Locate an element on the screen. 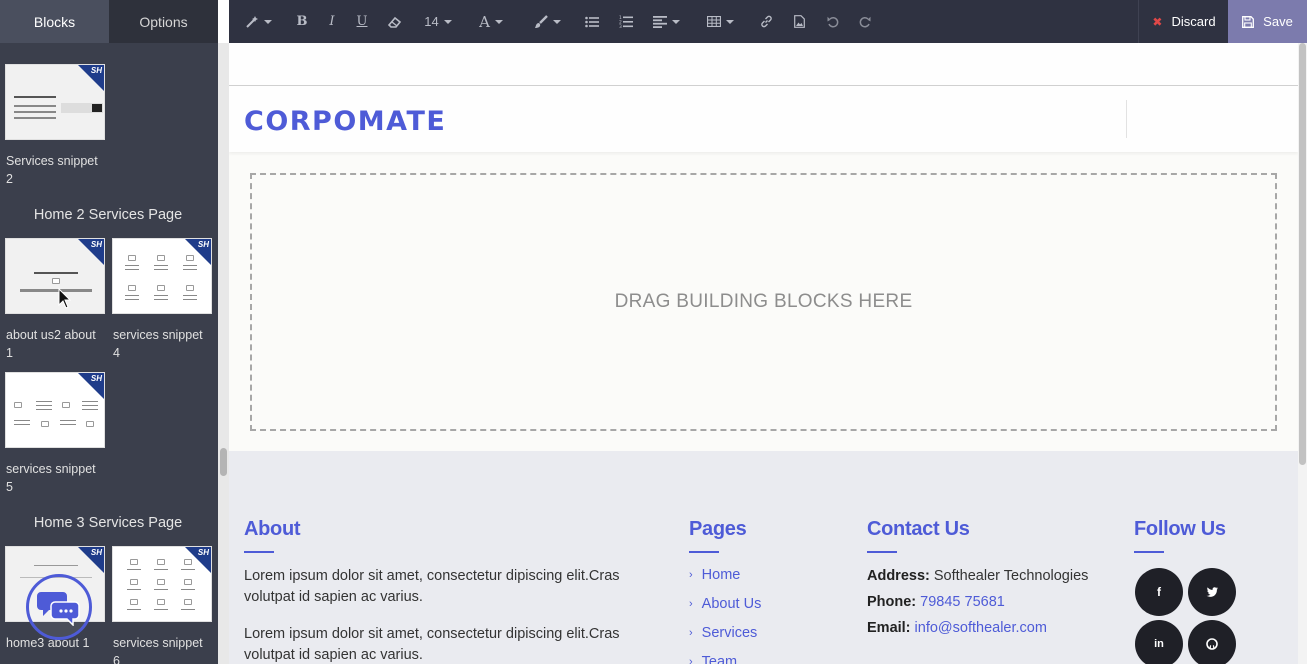 This screenshot has height=664, width=1307. section-heading: Home 3 Services Page is located at coordinates (108, 523).